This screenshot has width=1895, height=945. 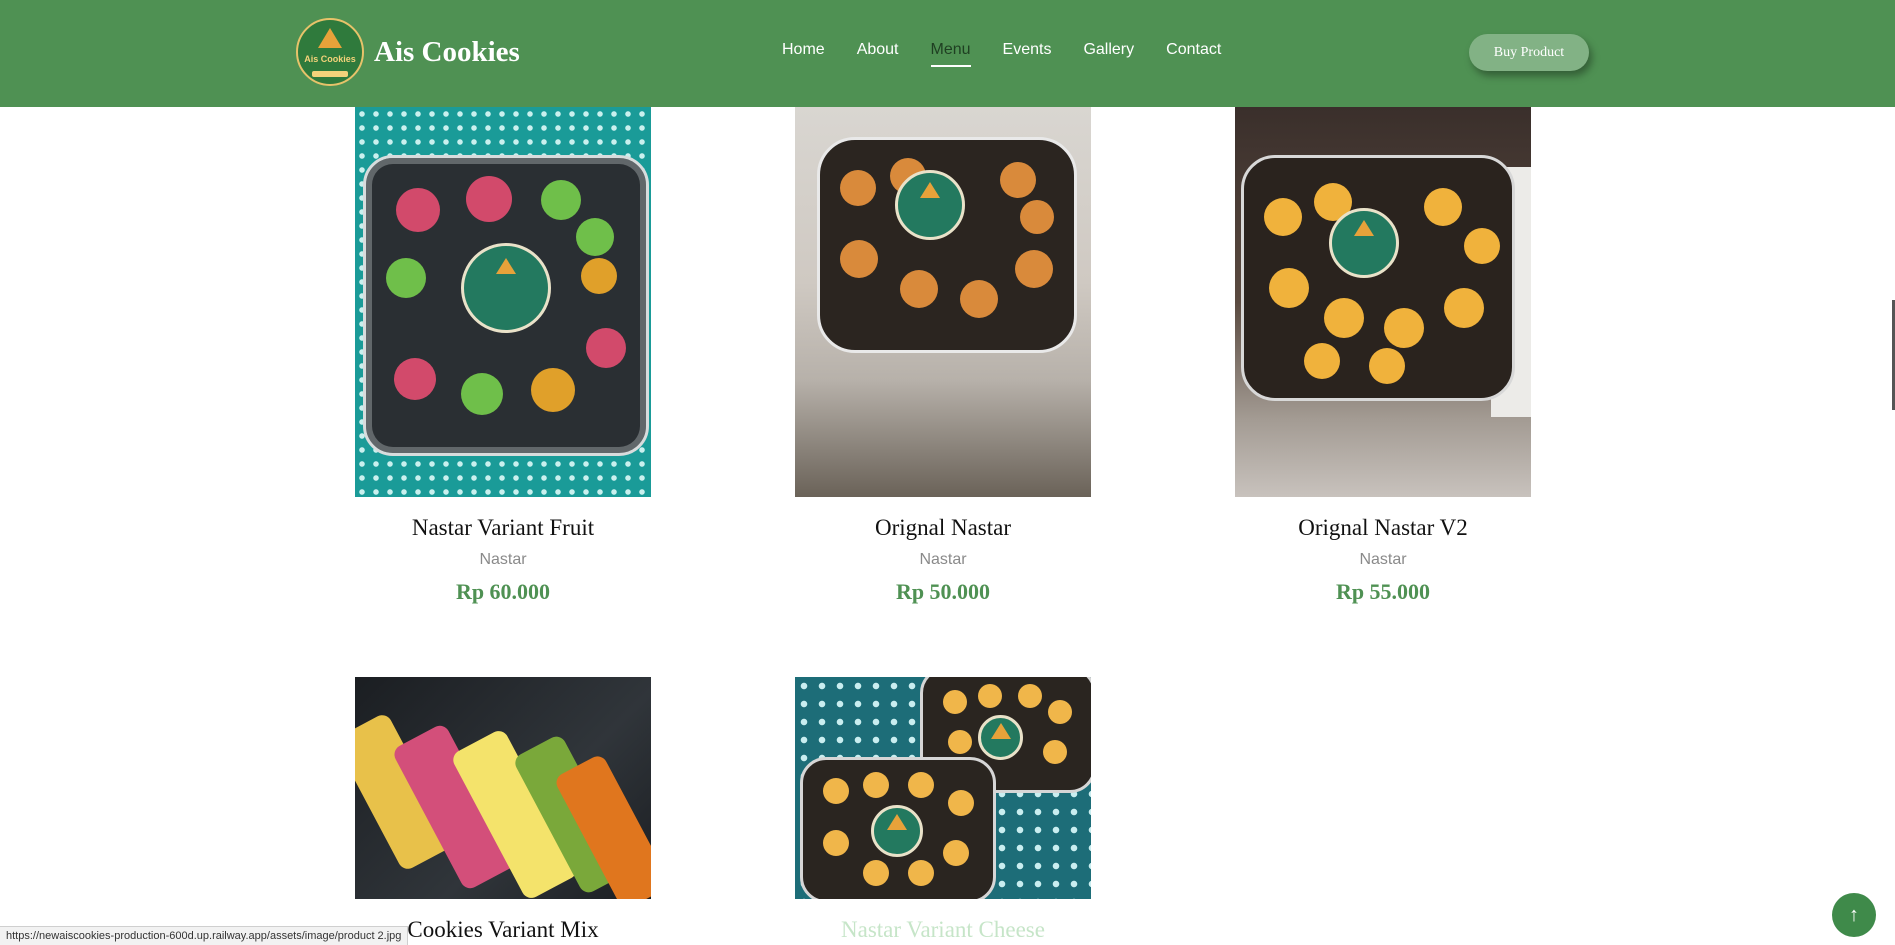 I want to click on product-card: Nastar Variant Fruit Nastar Rp 60.000, so click(x=503, y=356).